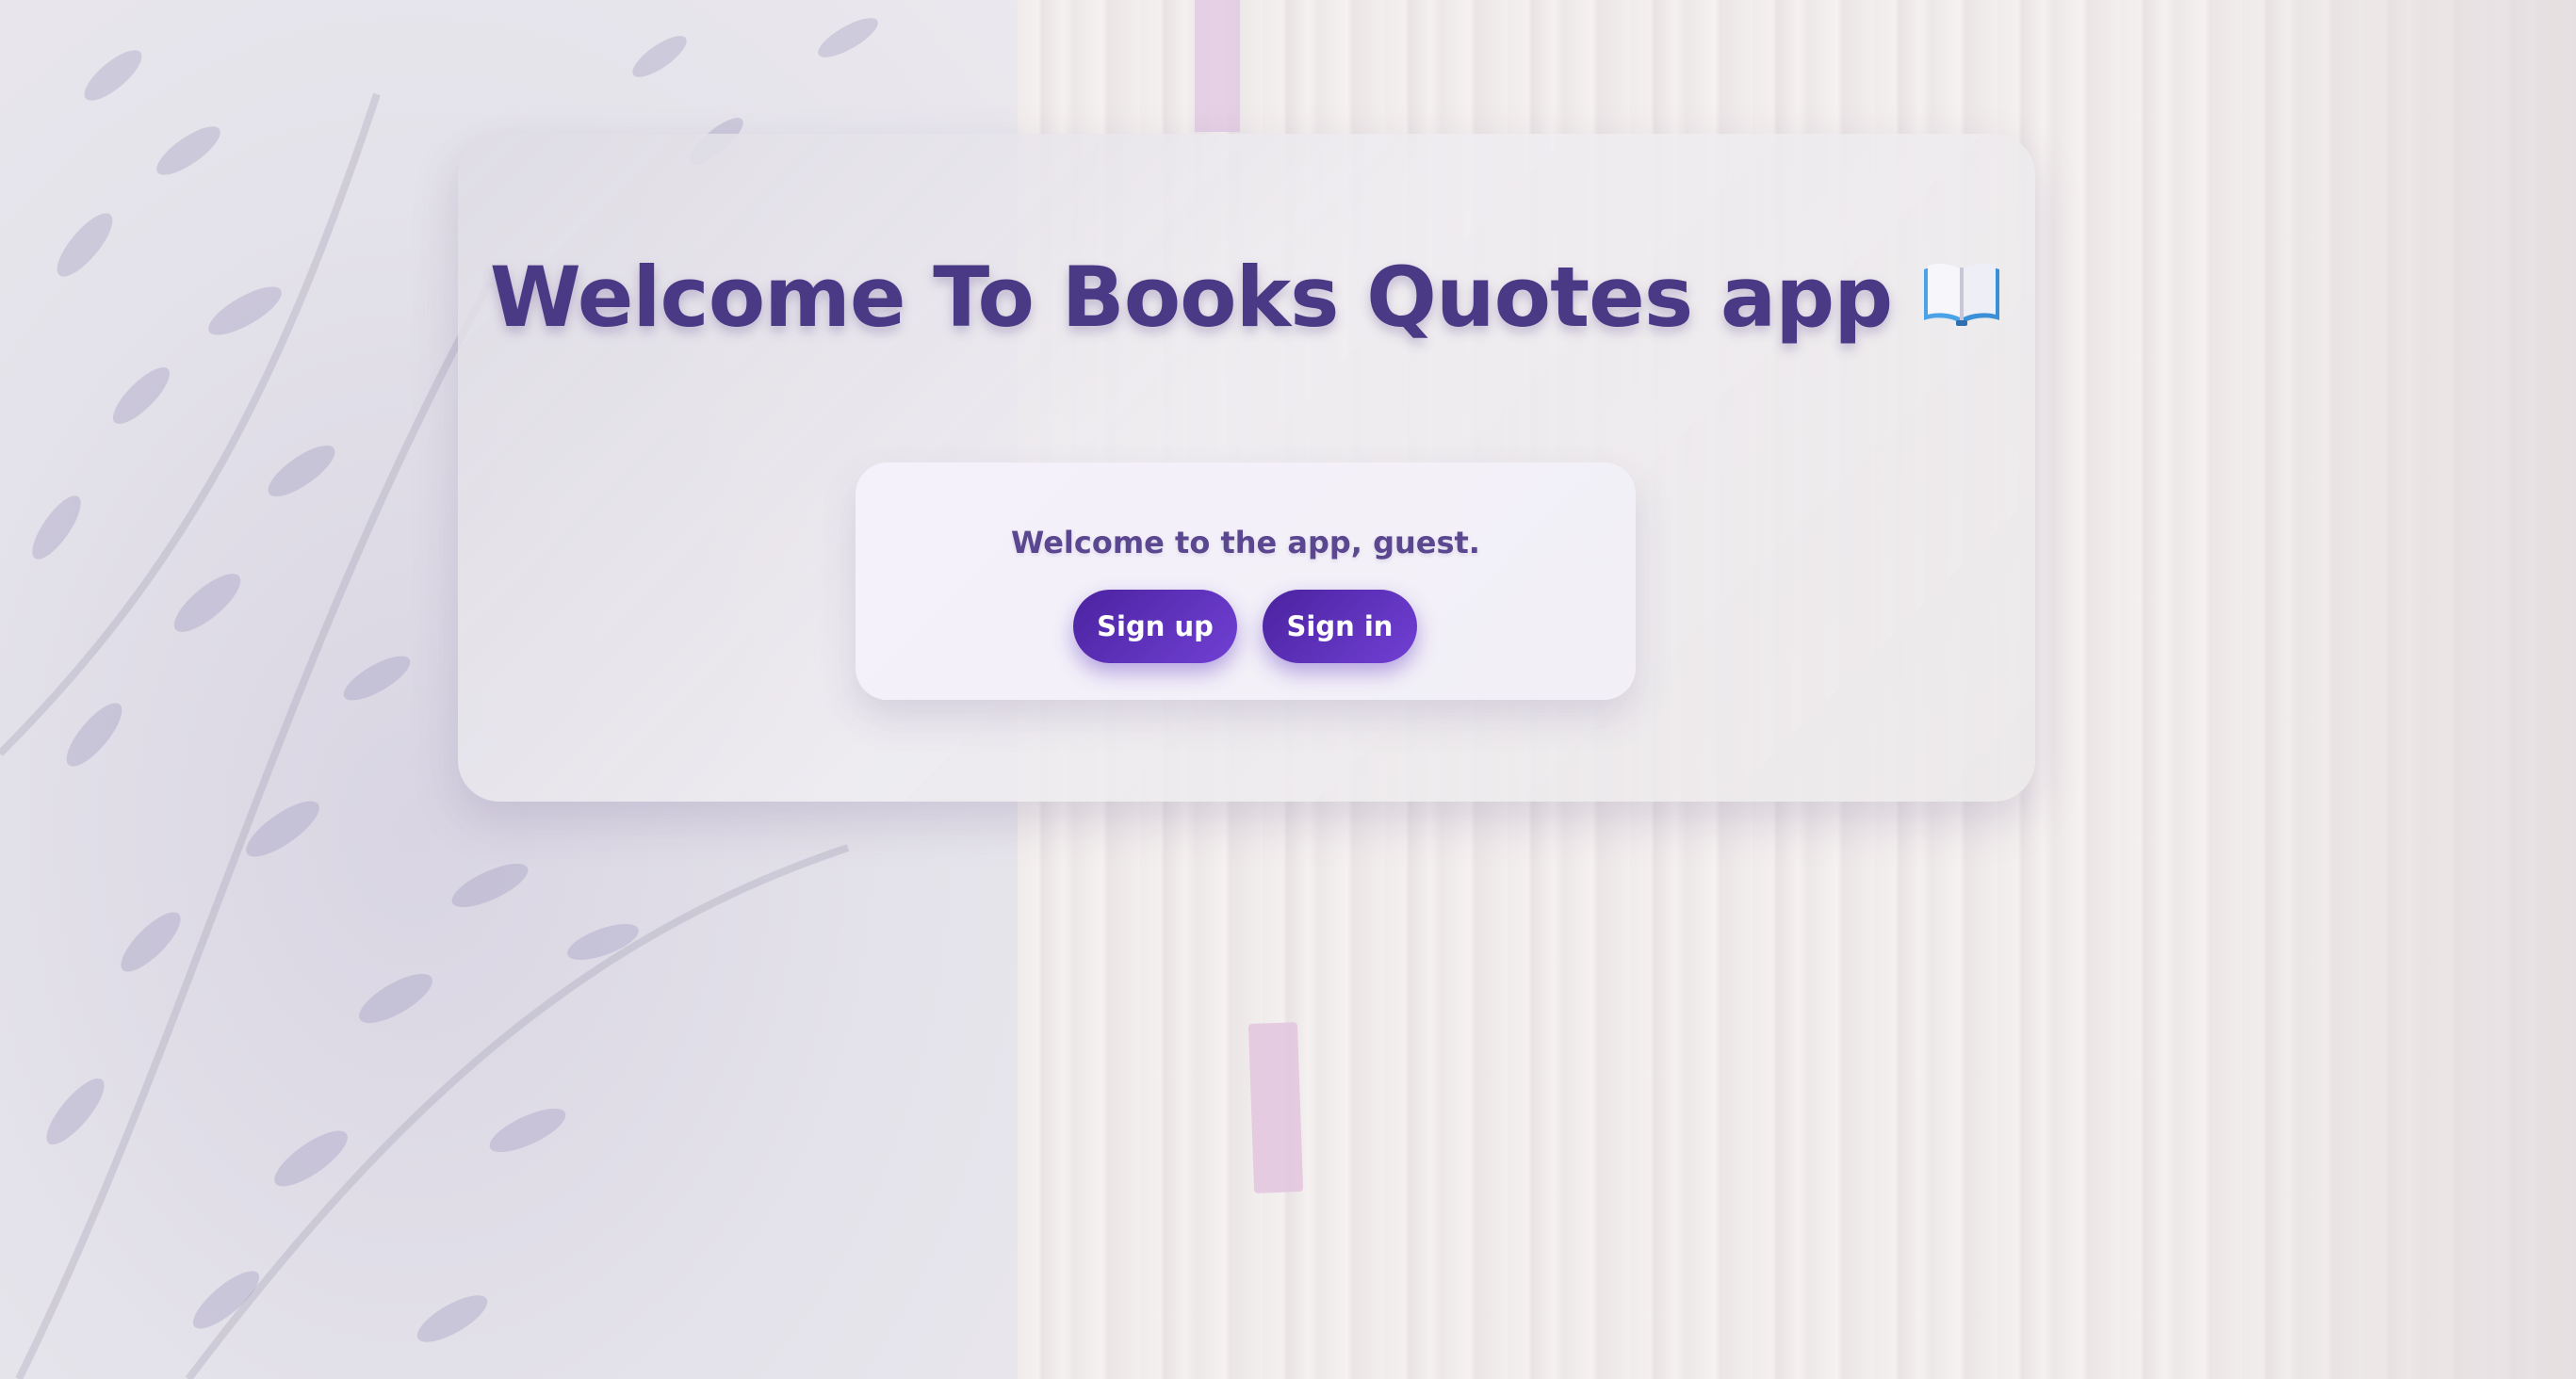 This screenshot has height=1379, width=2576. Describe the element at coordinates (2387, 689) in the screenshot. I see `background-shadow` at that location.